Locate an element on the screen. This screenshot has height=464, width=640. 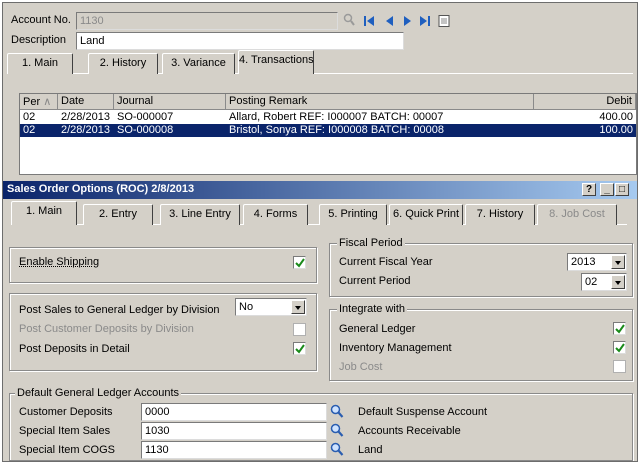
job-cost-label: Job Cost is located at coordinates (361, 367).